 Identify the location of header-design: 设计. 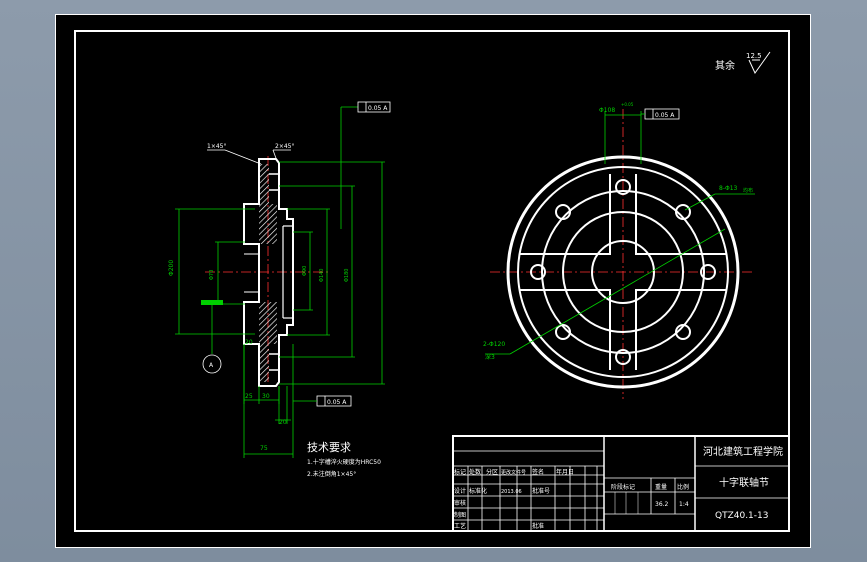
(460, 491).